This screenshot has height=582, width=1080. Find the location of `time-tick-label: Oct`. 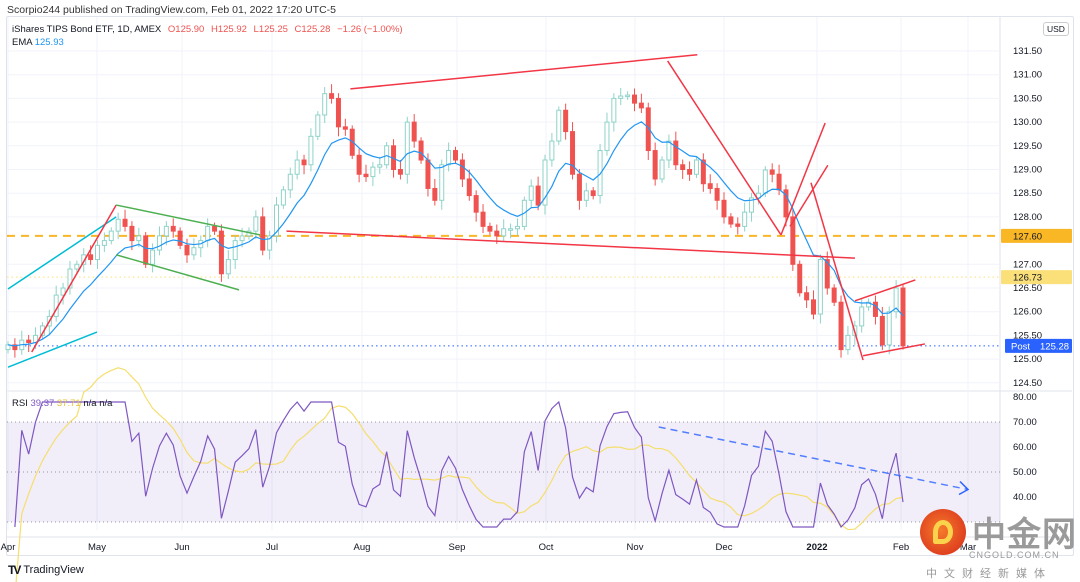

time-tick-label: Oct is located at coordinates (546, 547).